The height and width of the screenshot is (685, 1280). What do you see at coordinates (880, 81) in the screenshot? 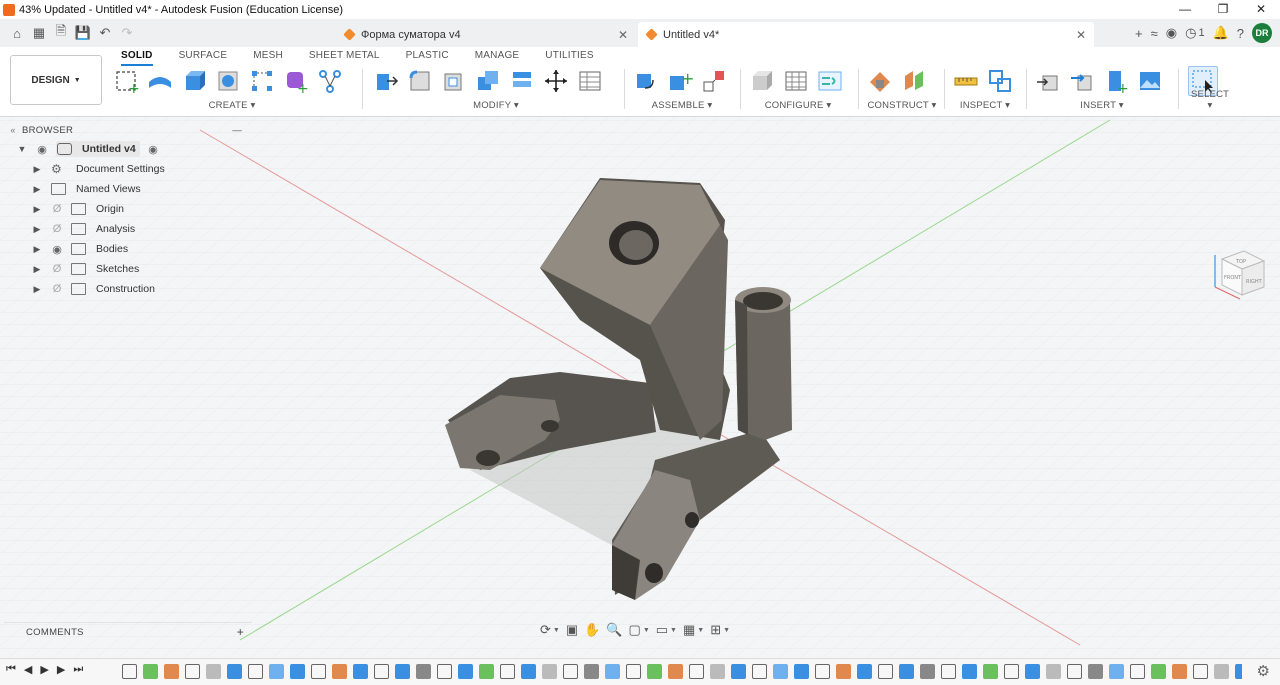
I see `offset-plane-icon` at bounding box center [880, 81].